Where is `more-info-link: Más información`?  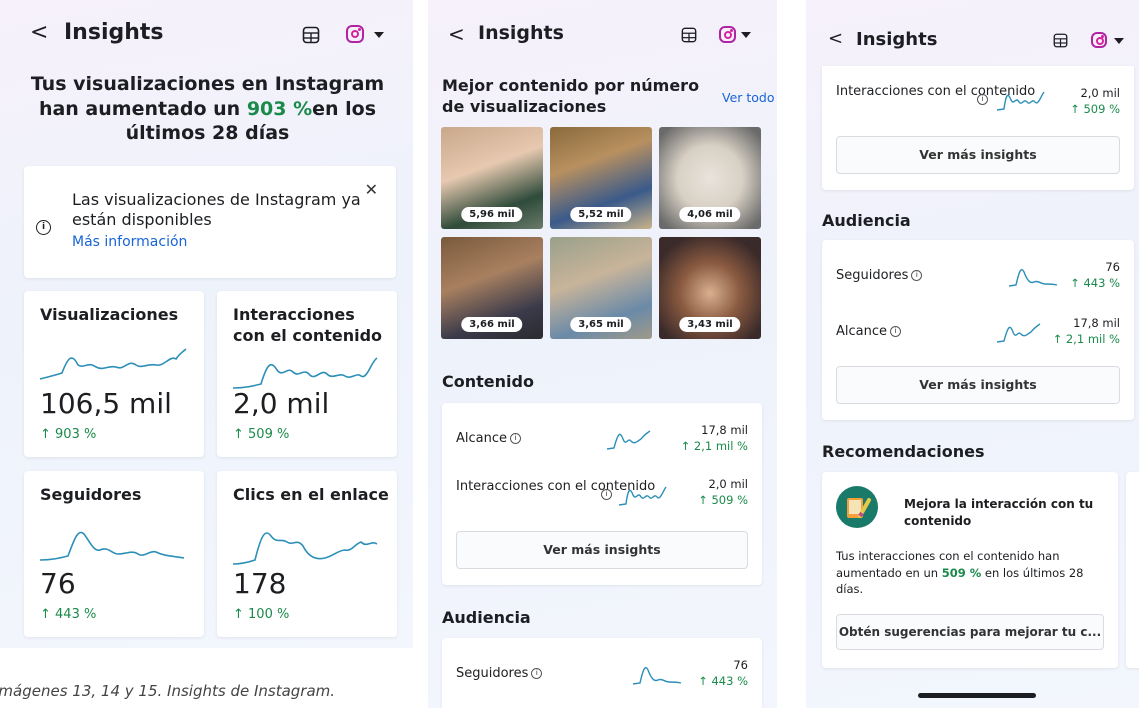
more-info-link: Más información is located at coordinates (129, 242).